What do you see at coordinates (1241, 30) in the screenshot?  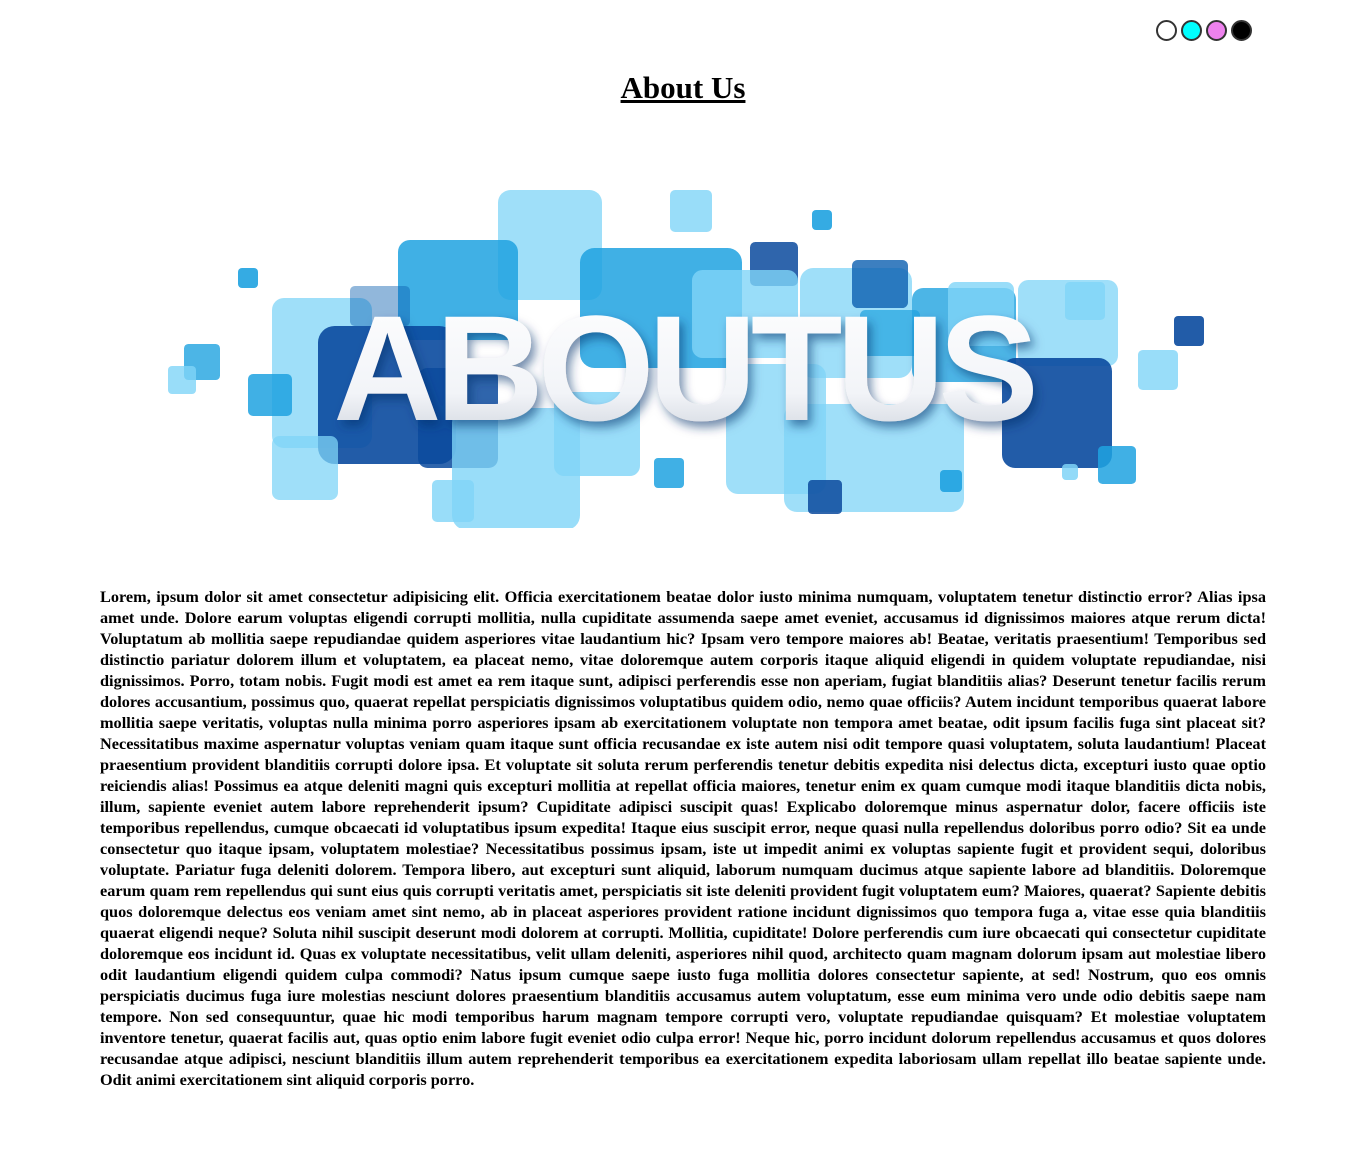 I see `theme-black-button` at bounding box center [1241, 30].